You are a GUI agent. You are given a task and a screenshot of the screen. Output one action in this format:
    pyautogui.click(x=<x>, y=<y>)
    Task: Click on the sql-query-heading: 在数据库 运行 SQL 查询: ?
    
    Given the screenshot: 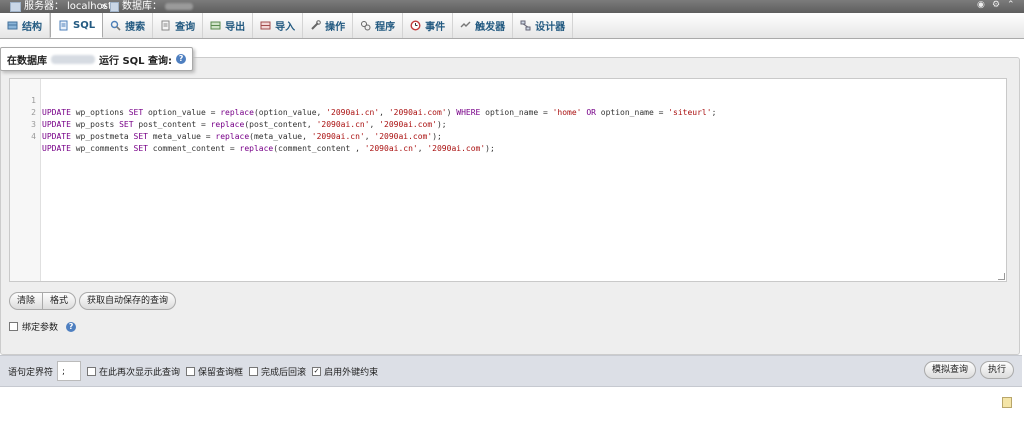 What is the action you would take?
    pyautogui.click(x=97, y=59)
    